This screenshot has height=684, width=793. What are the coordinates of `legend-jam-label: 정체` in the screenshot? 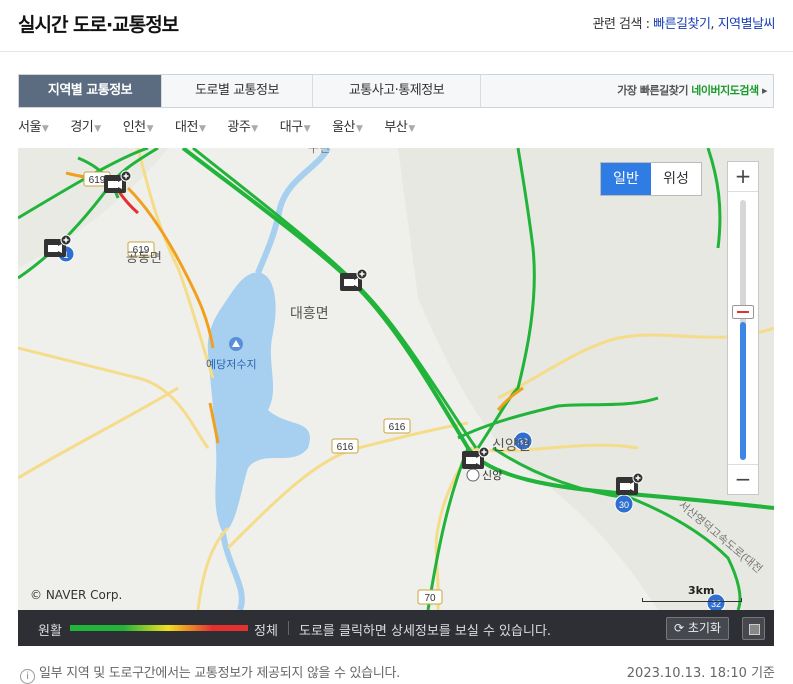 It's located at (266, 631).